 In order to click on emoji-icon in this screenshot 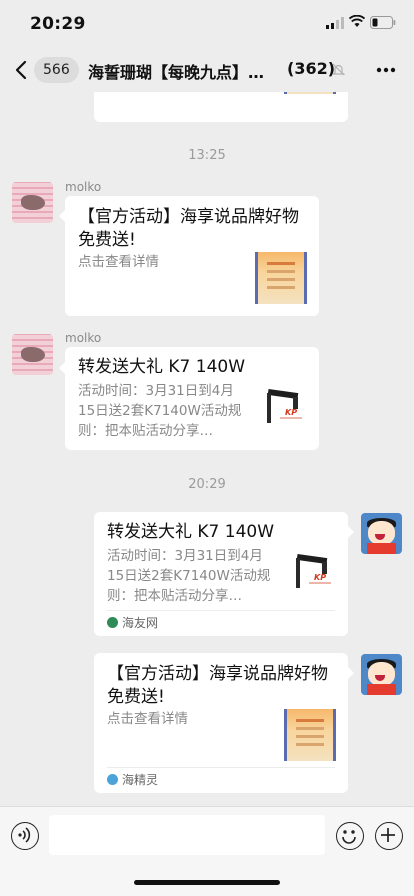, I will do `click(349, 837)`.